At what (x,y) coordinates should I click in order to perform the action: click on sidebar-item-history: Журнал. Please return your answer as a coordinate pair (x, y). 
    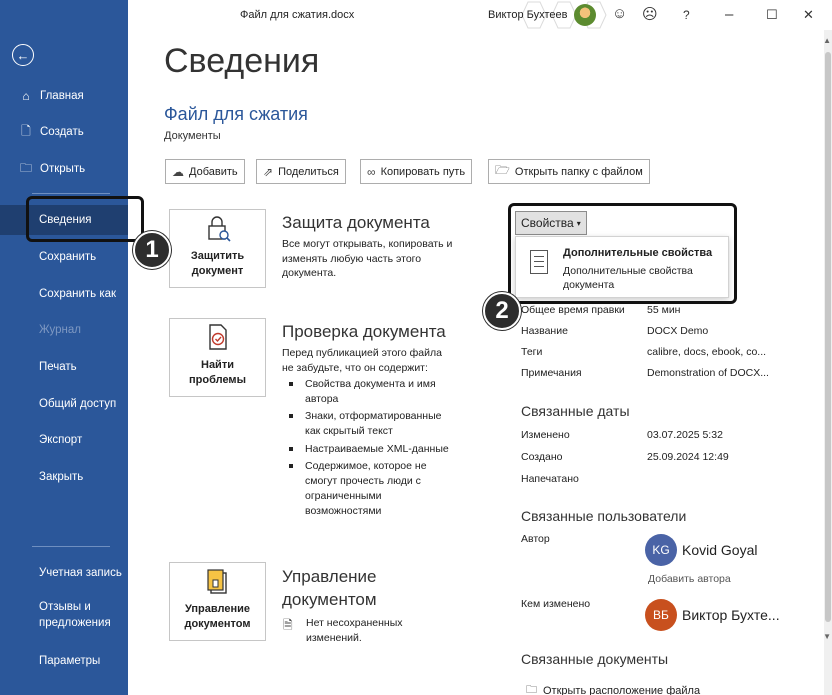
    Looking at the image, I should click on (64, 330).